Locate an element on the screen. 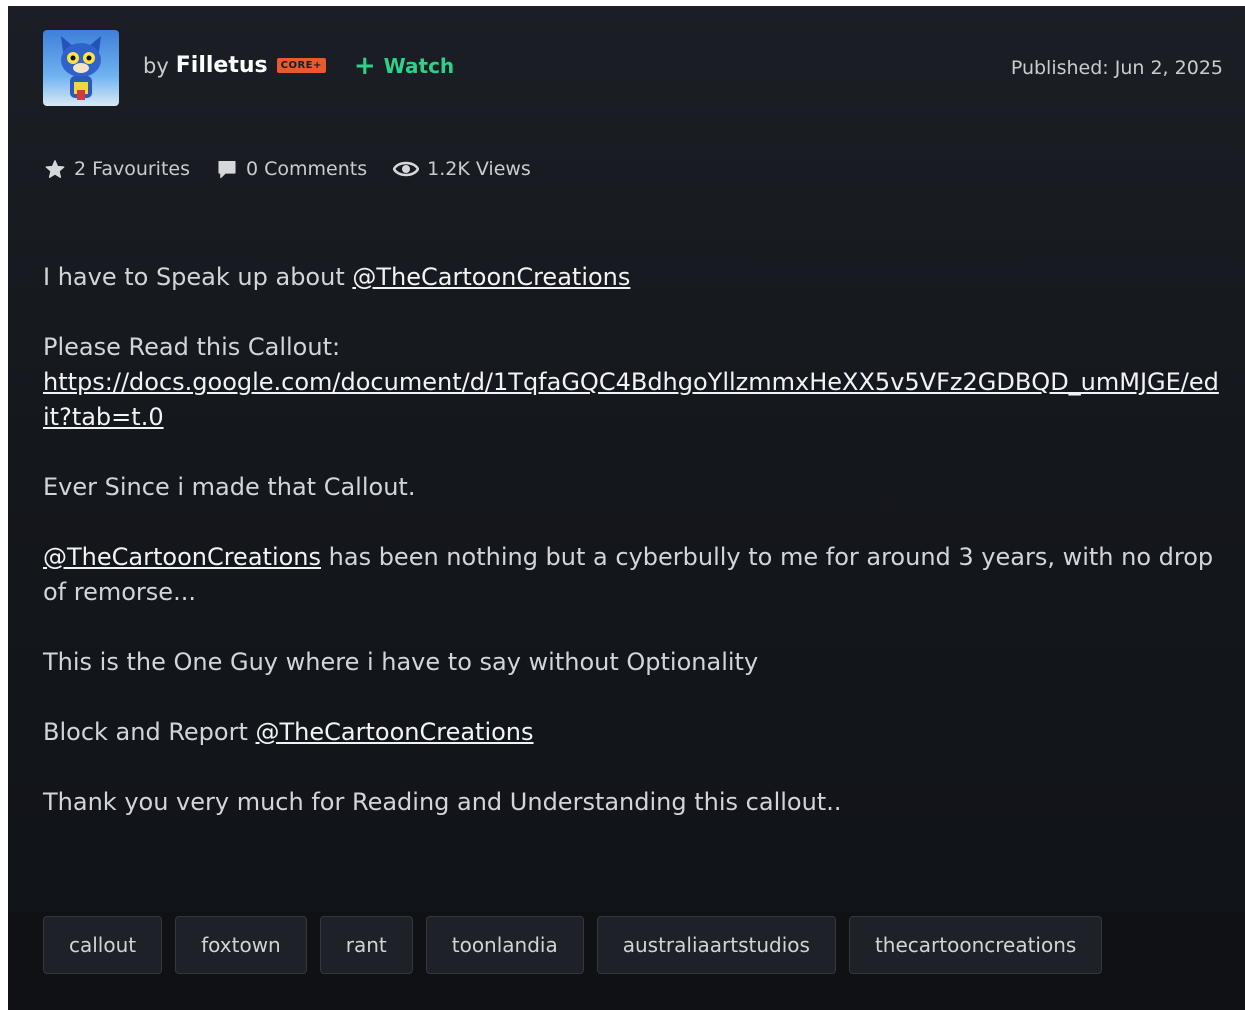  comments-count: 0 Comments is located at coordinates (307, 169).